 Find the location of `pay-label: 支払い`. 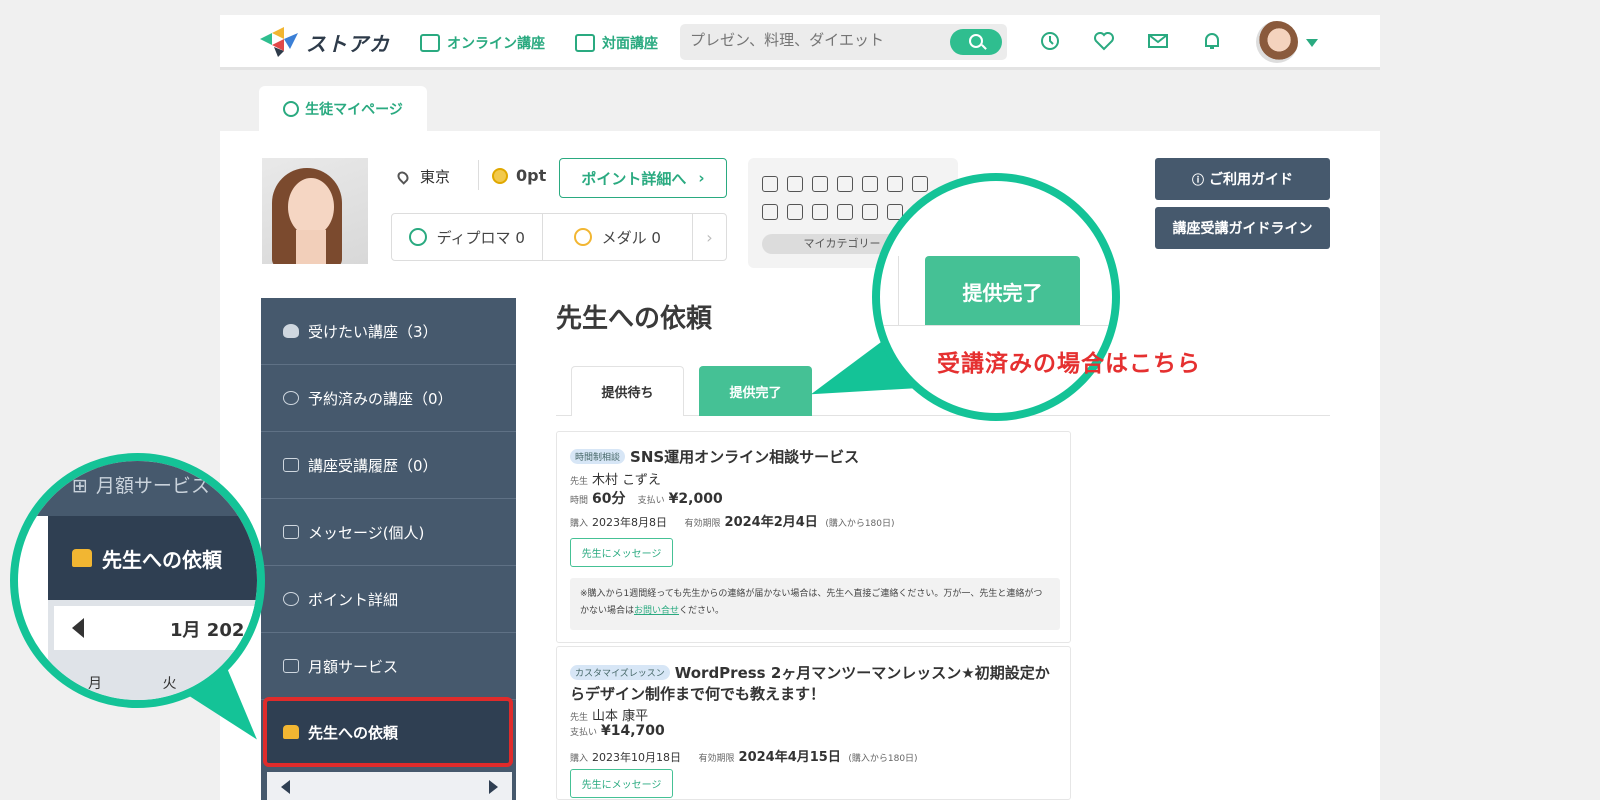

pay-label: 支払い is located at coordinates (584, 733).